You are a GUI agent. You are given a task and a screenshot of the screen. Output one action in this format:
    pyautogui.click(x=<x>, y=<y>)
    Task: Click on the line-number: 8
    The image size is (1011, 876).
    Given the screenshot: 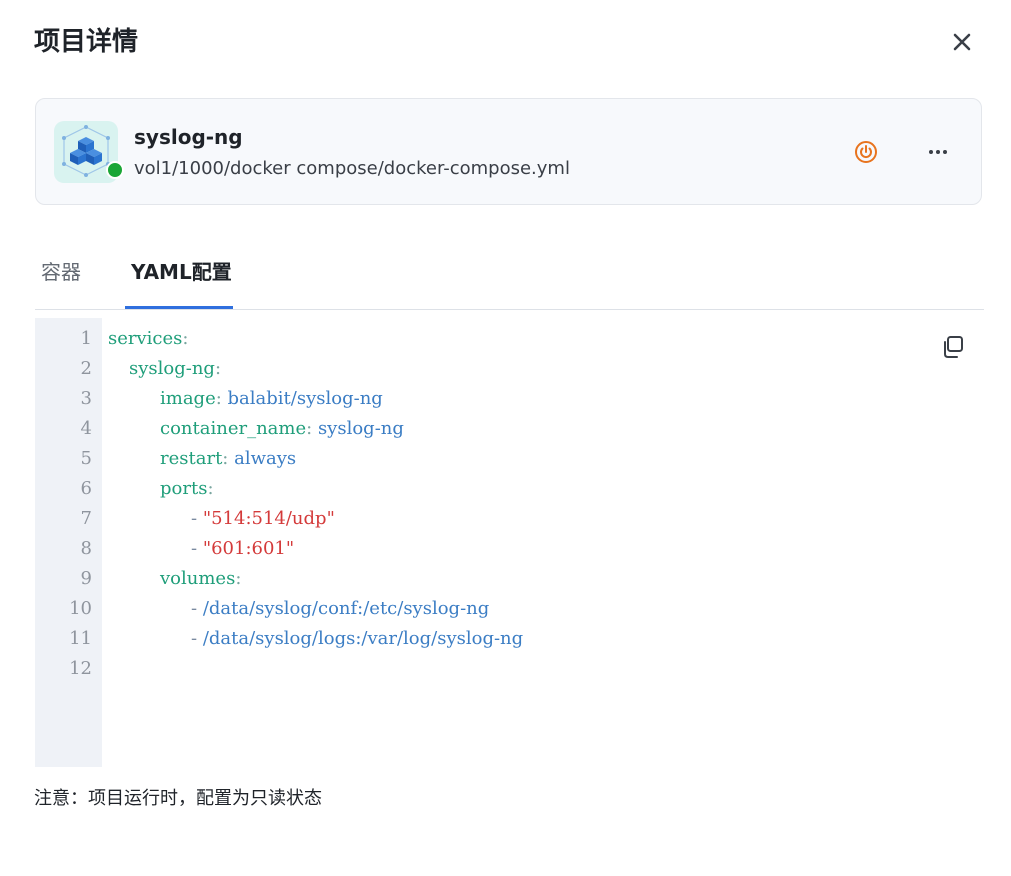 What is the action you would take?
    pyautogui.click(x=86, y=548)
    